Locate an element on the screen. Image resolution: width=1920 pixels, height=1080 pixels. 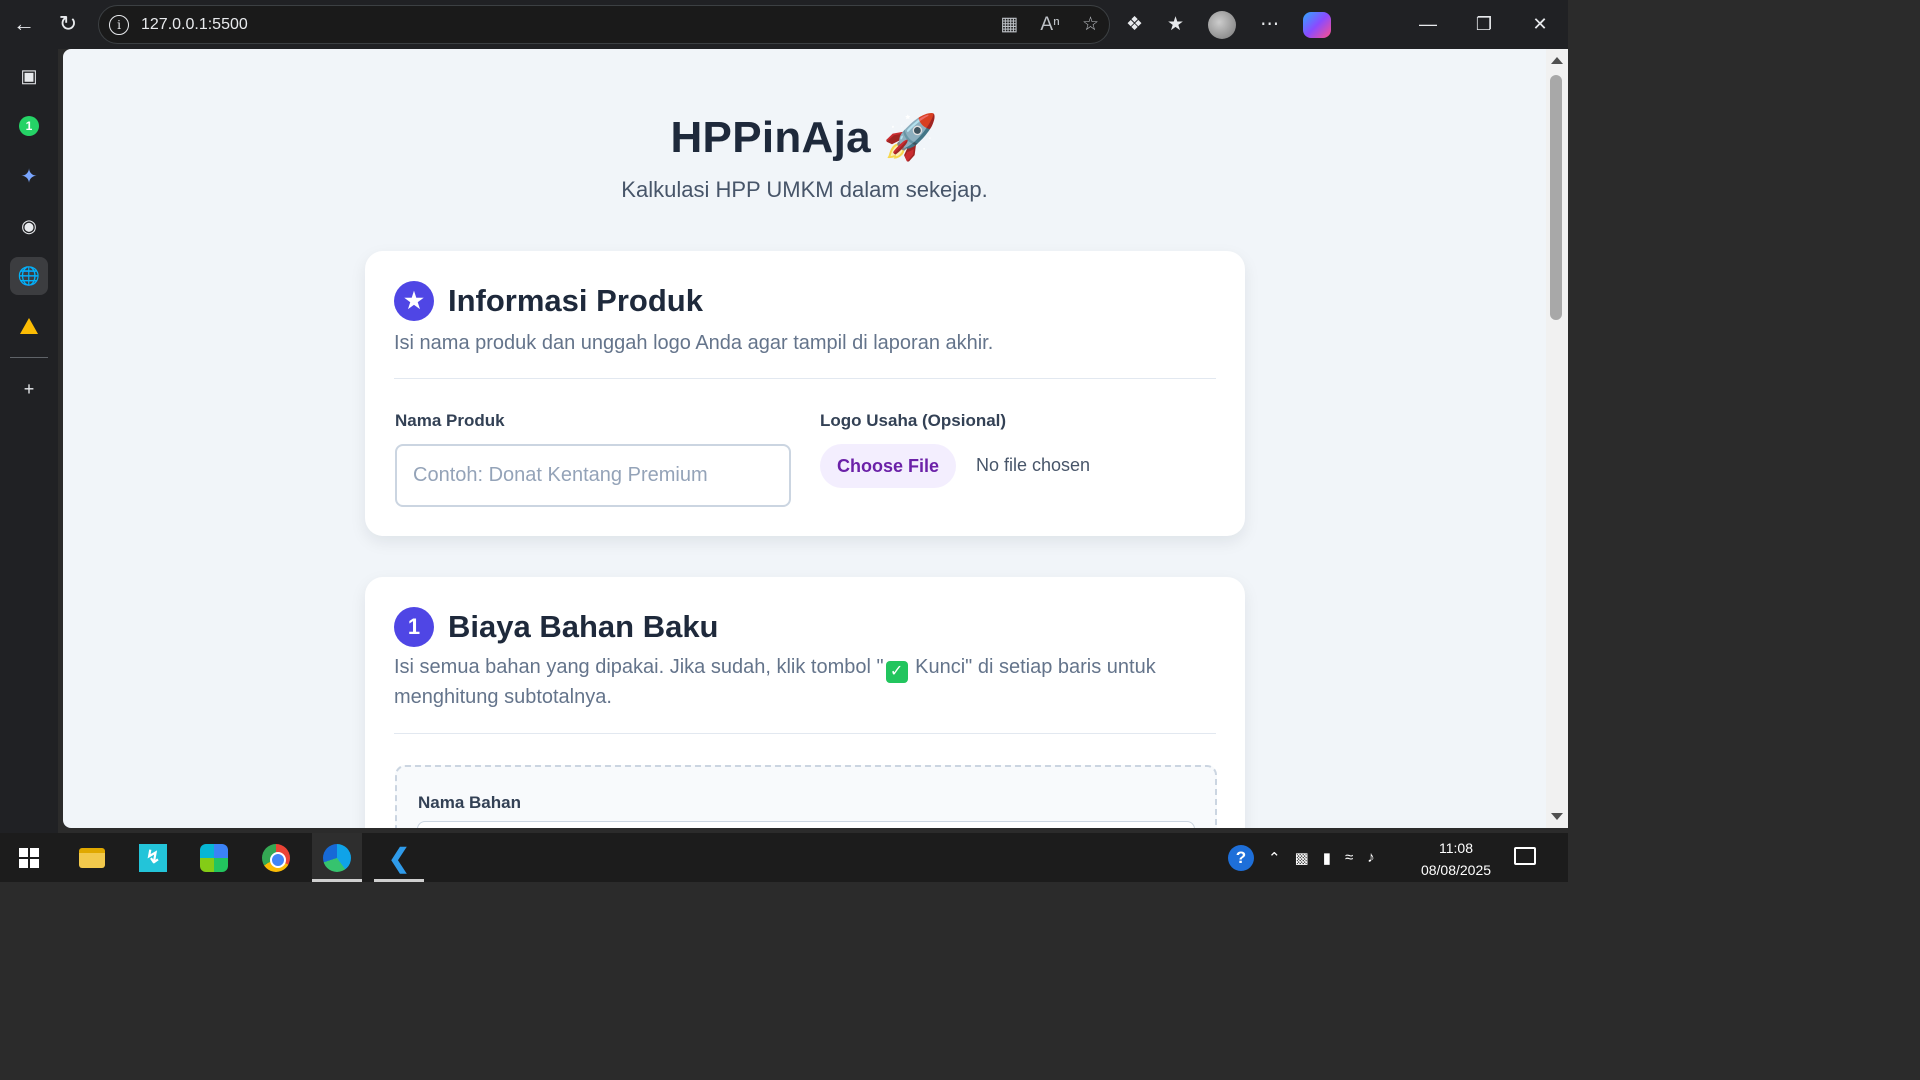
app-available-icon: ▦ is located at coordinates (1009, 24).